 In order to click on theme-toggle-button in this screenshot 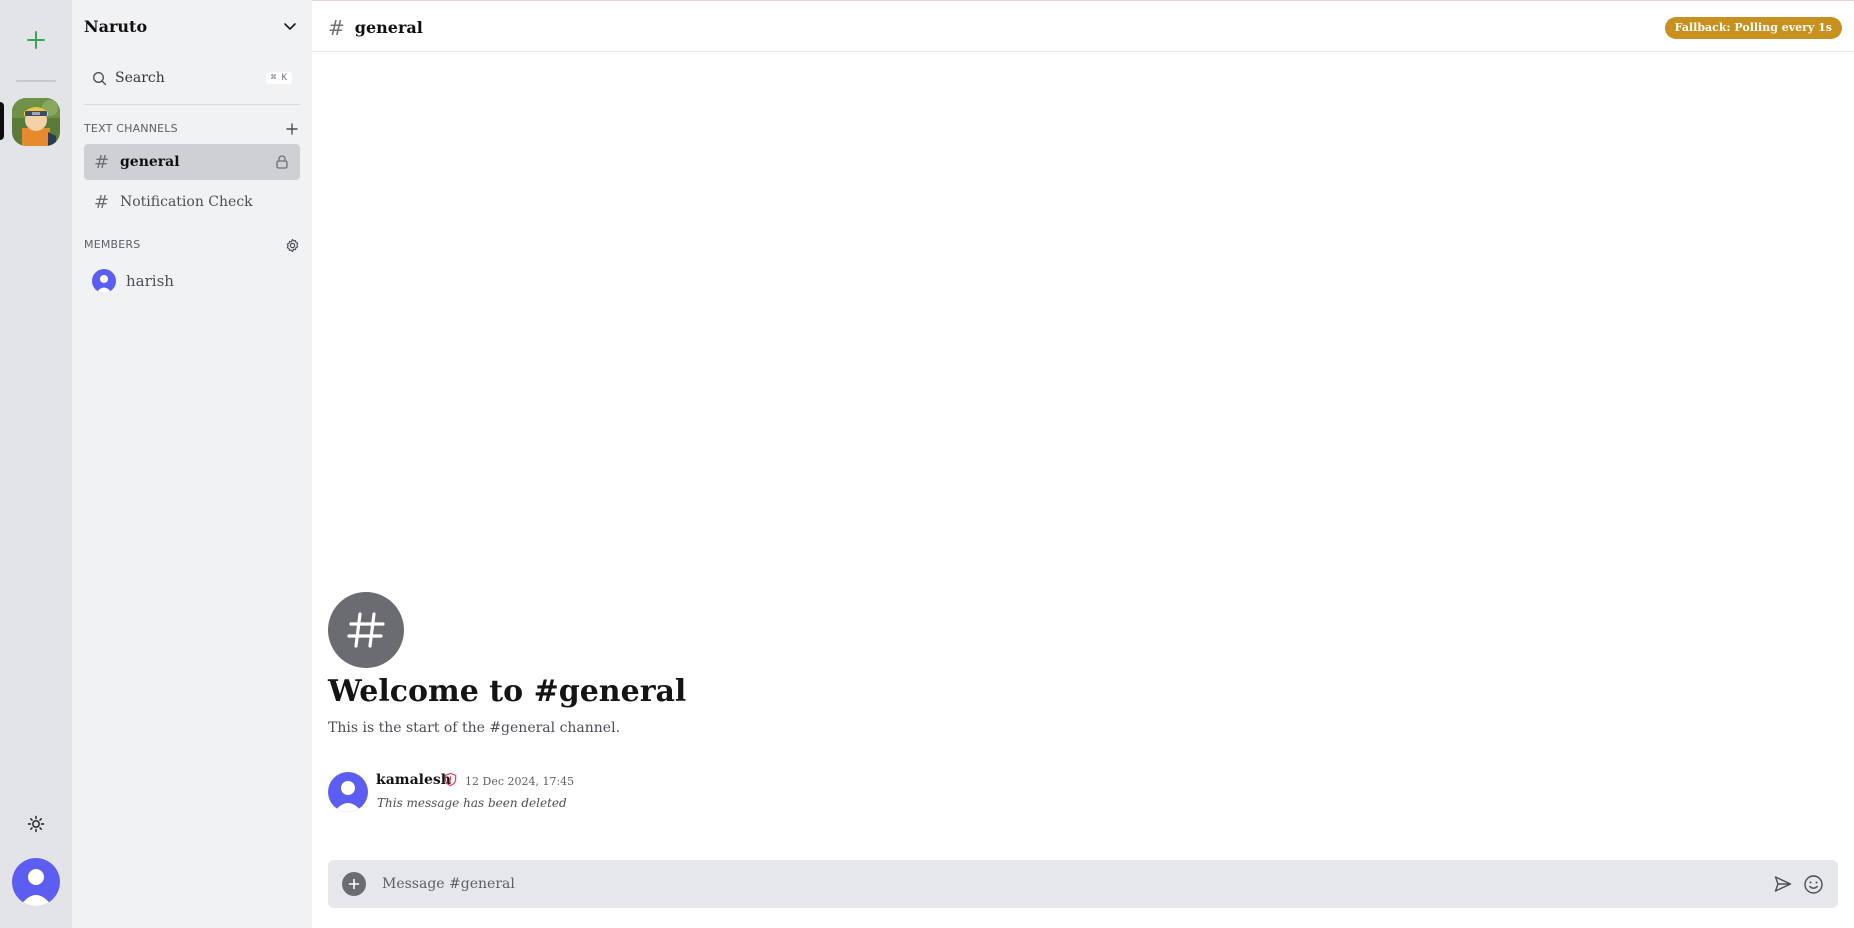, I will do `click(36, 824)`.